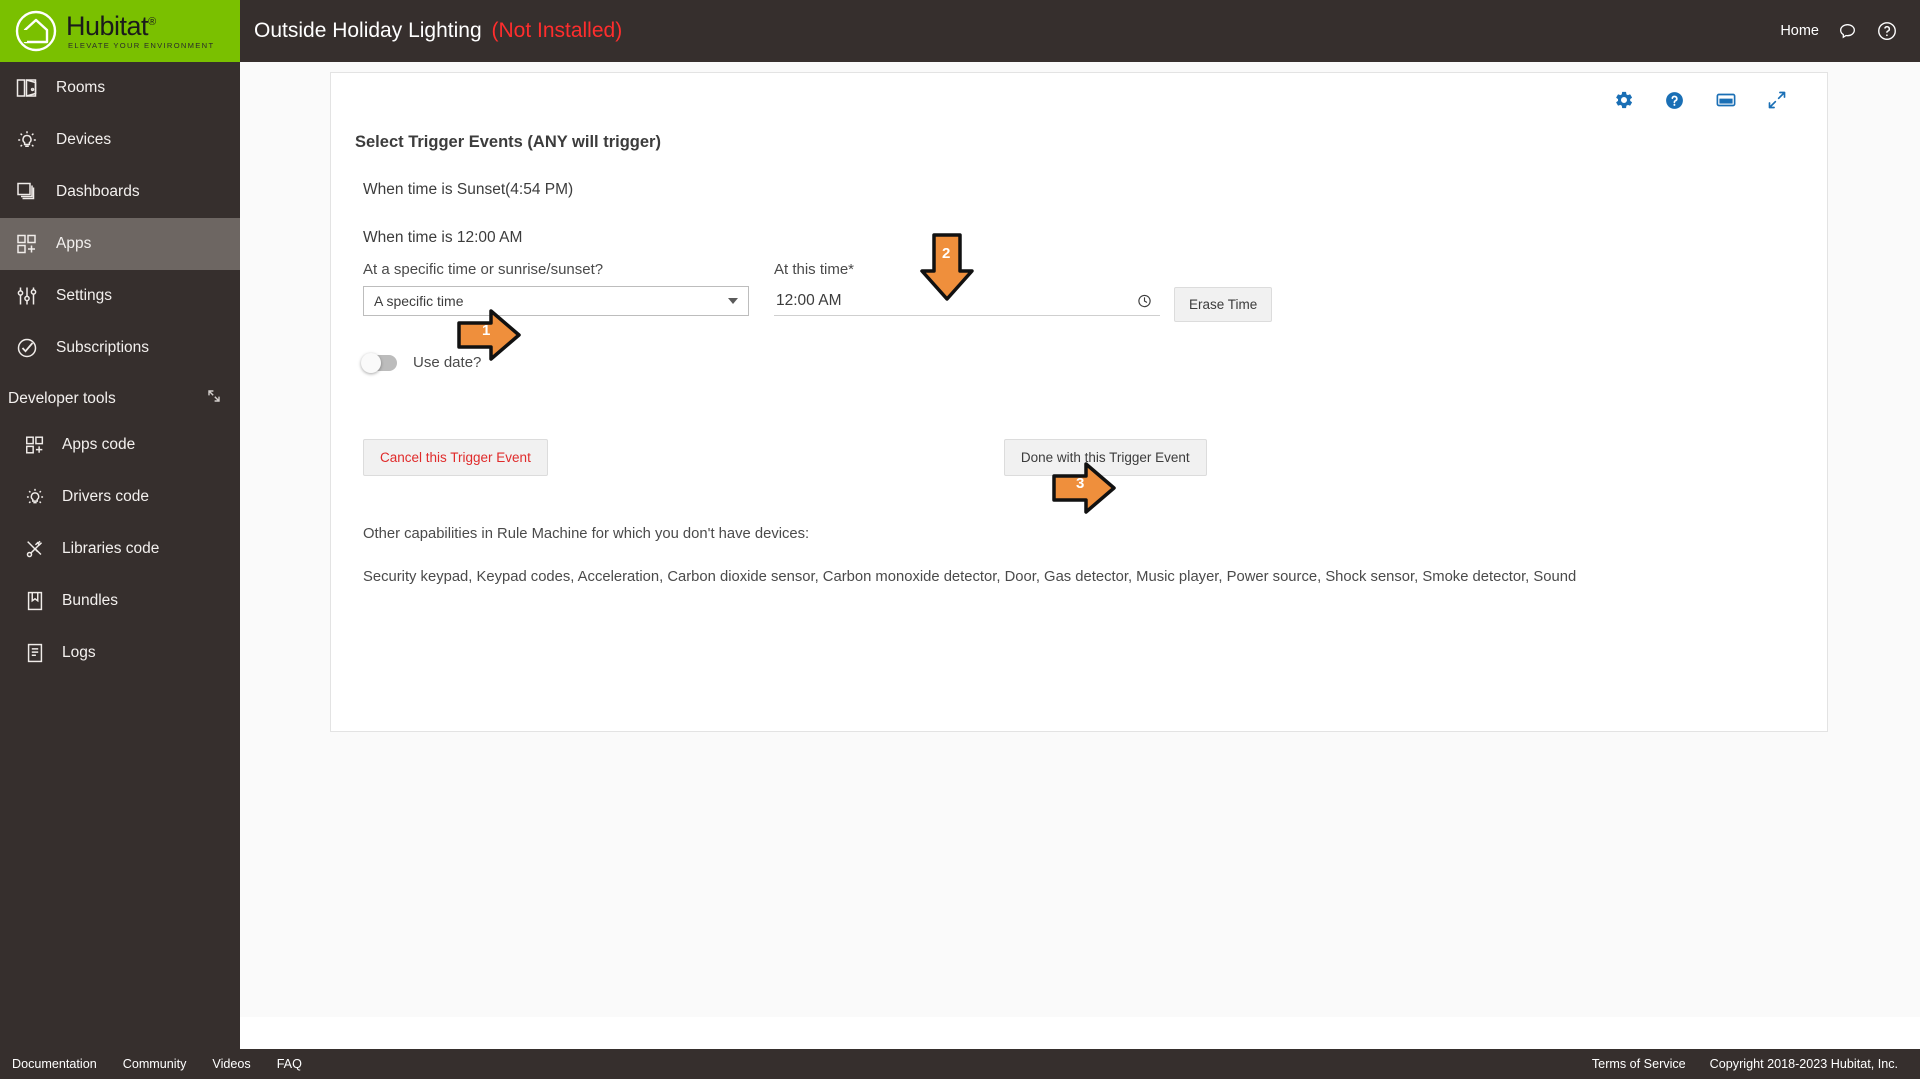 Image resolution: width=1920 pixels, height=1079 pixels. I want to click on done-trigger-event-button: Done with this Trigger Event, so click(1105, 457).